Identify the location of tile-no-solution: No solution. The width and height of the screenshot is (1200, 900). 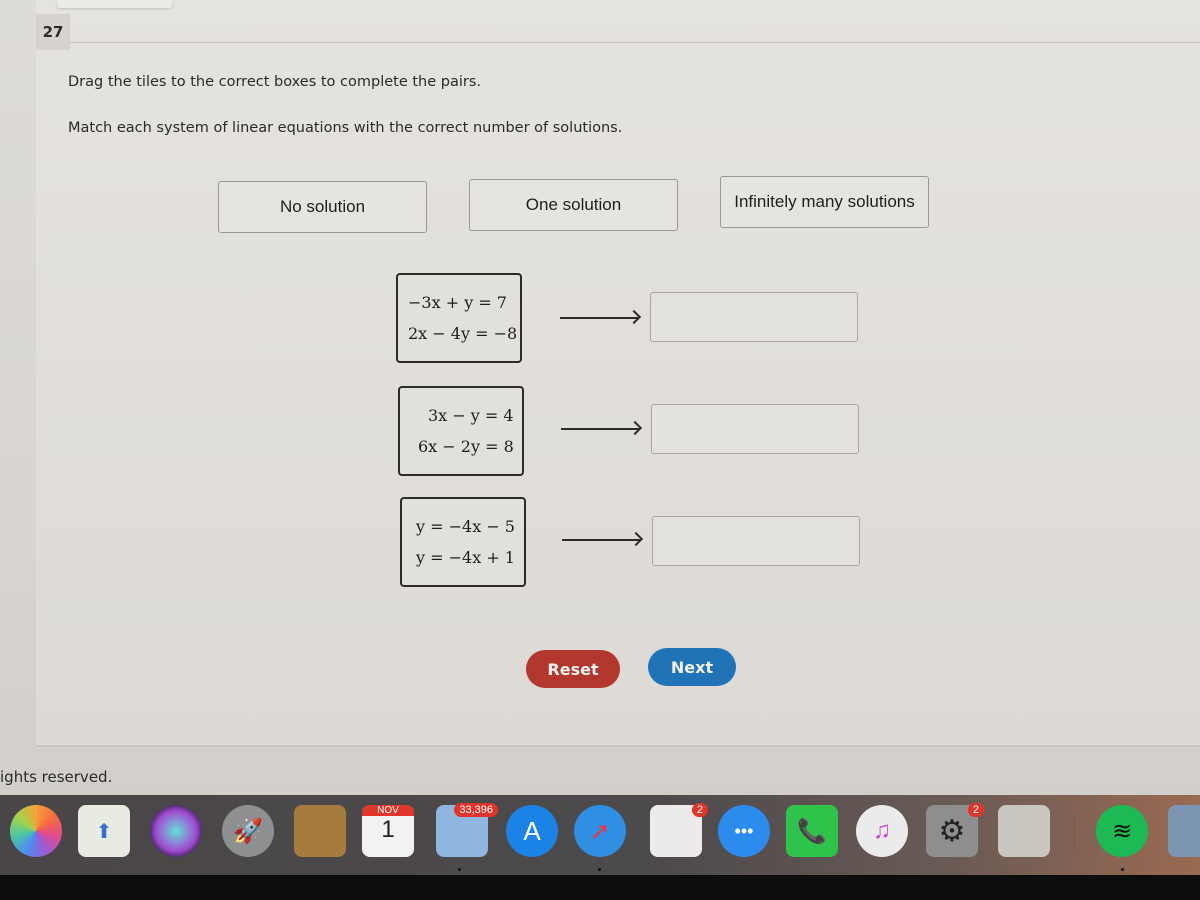
(322, 207).